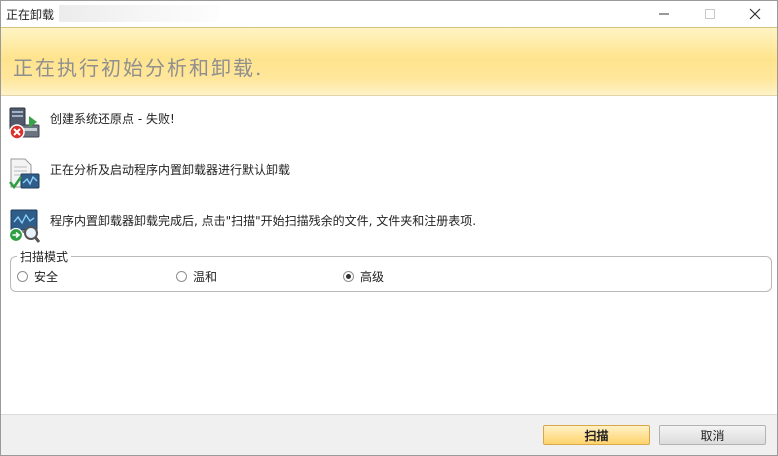  I want to click on restore-point-failed-icon, so click(24, 124).